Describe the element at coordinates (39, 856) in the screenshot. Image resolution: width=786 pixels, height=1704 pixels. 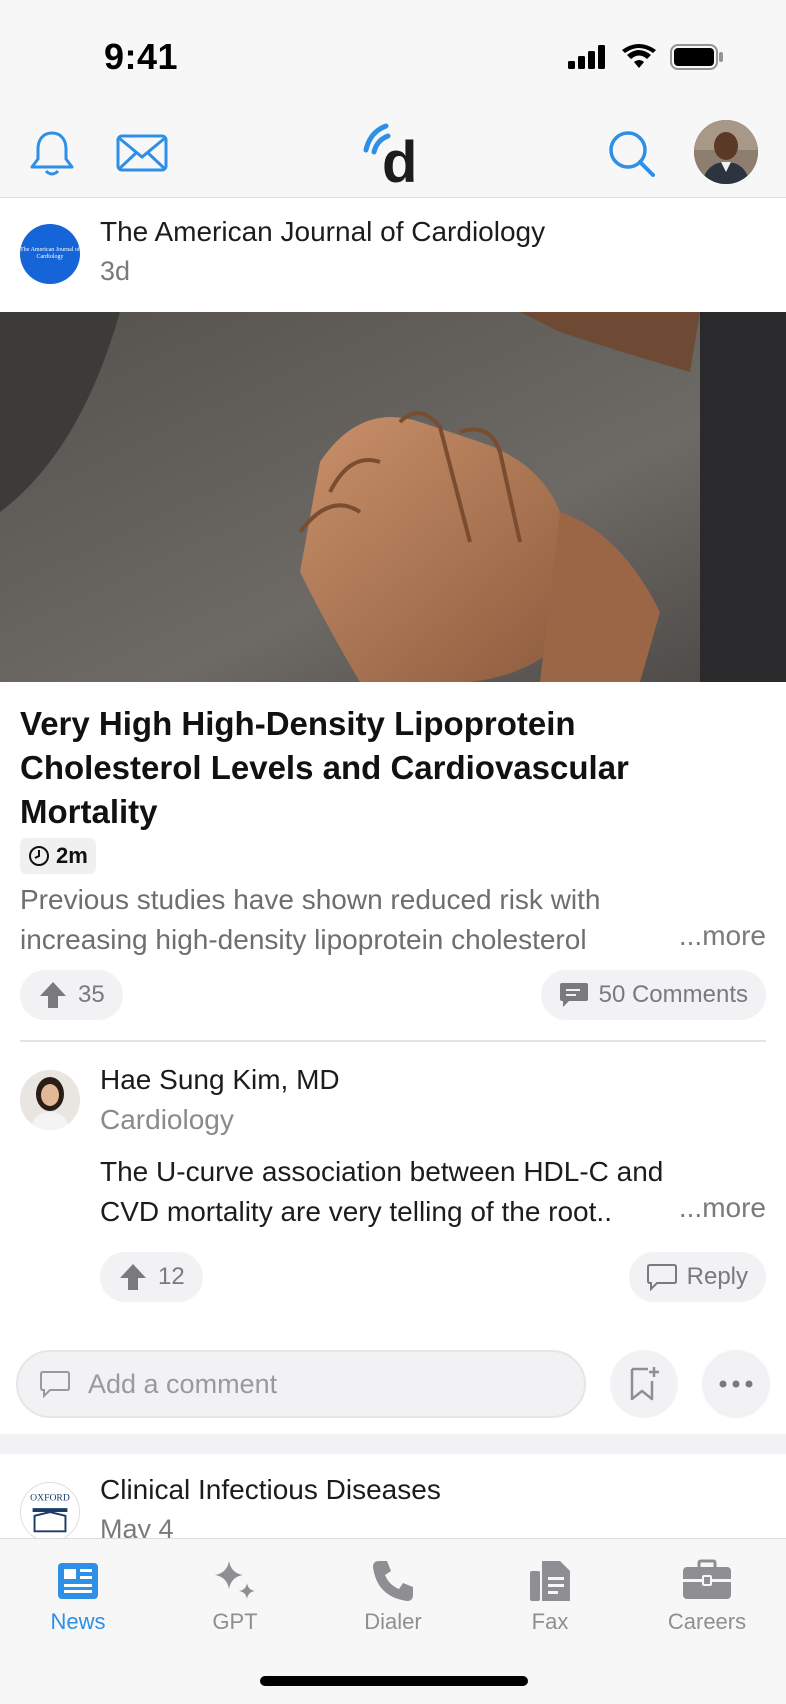
I see `clock-icon` at that location.